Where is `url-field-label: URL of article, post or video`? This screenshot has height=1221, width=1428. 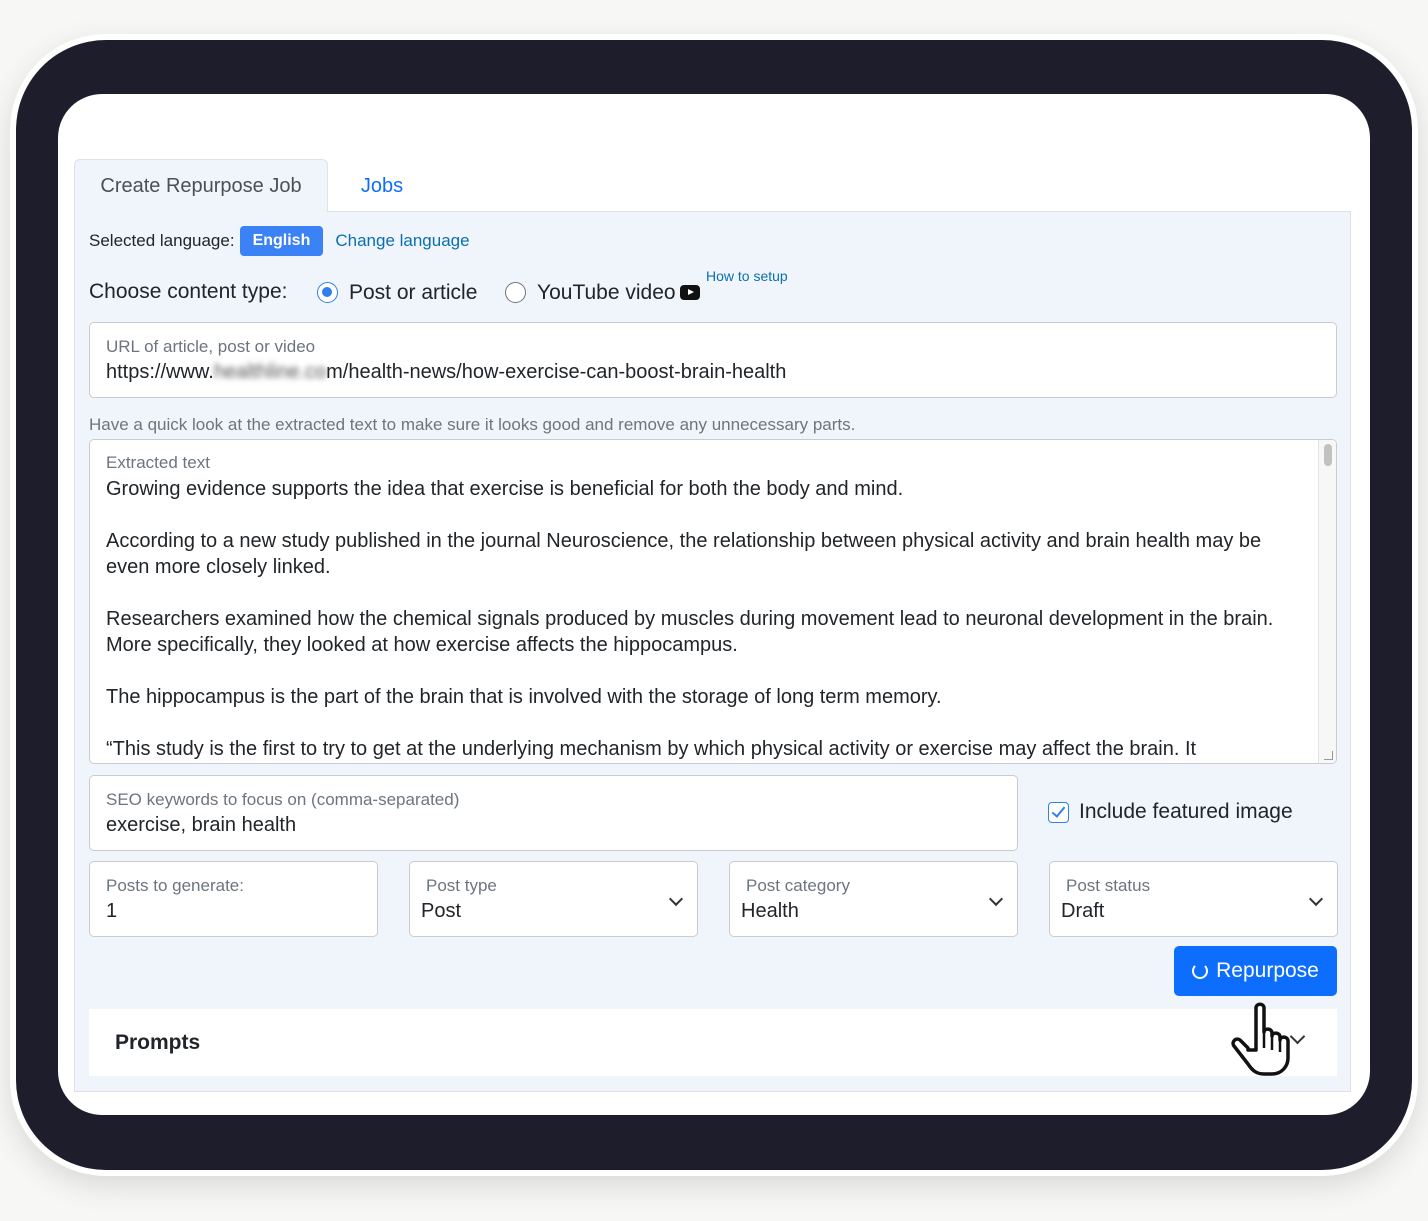 url-field-label: URL of article, post or video is located at coordinates (211, 346).